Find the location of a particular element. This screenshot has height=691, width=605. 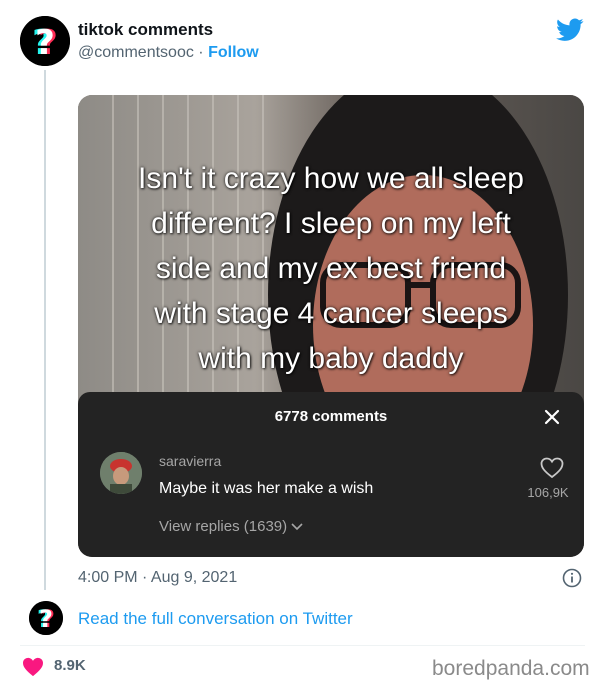

view-replies-button: View replies (1639) is located at coordinates (231, 526).